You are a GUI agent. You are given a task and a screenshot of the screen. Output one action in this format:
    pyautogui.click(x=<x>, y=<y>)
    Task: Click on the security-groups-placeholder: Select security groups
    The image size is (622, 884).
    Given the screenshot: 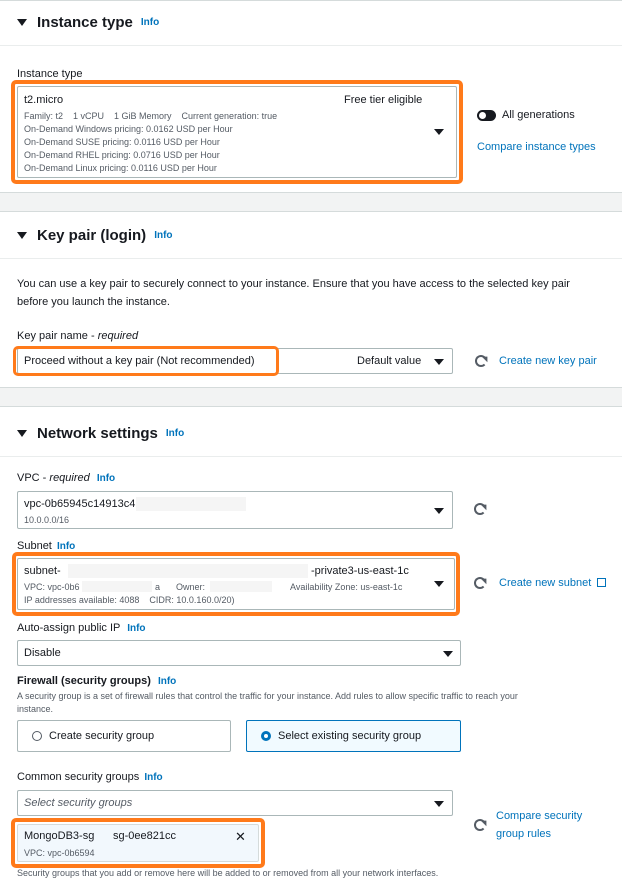 What is the action you would take?
    pyautogui.click(x=78, y=803)
    